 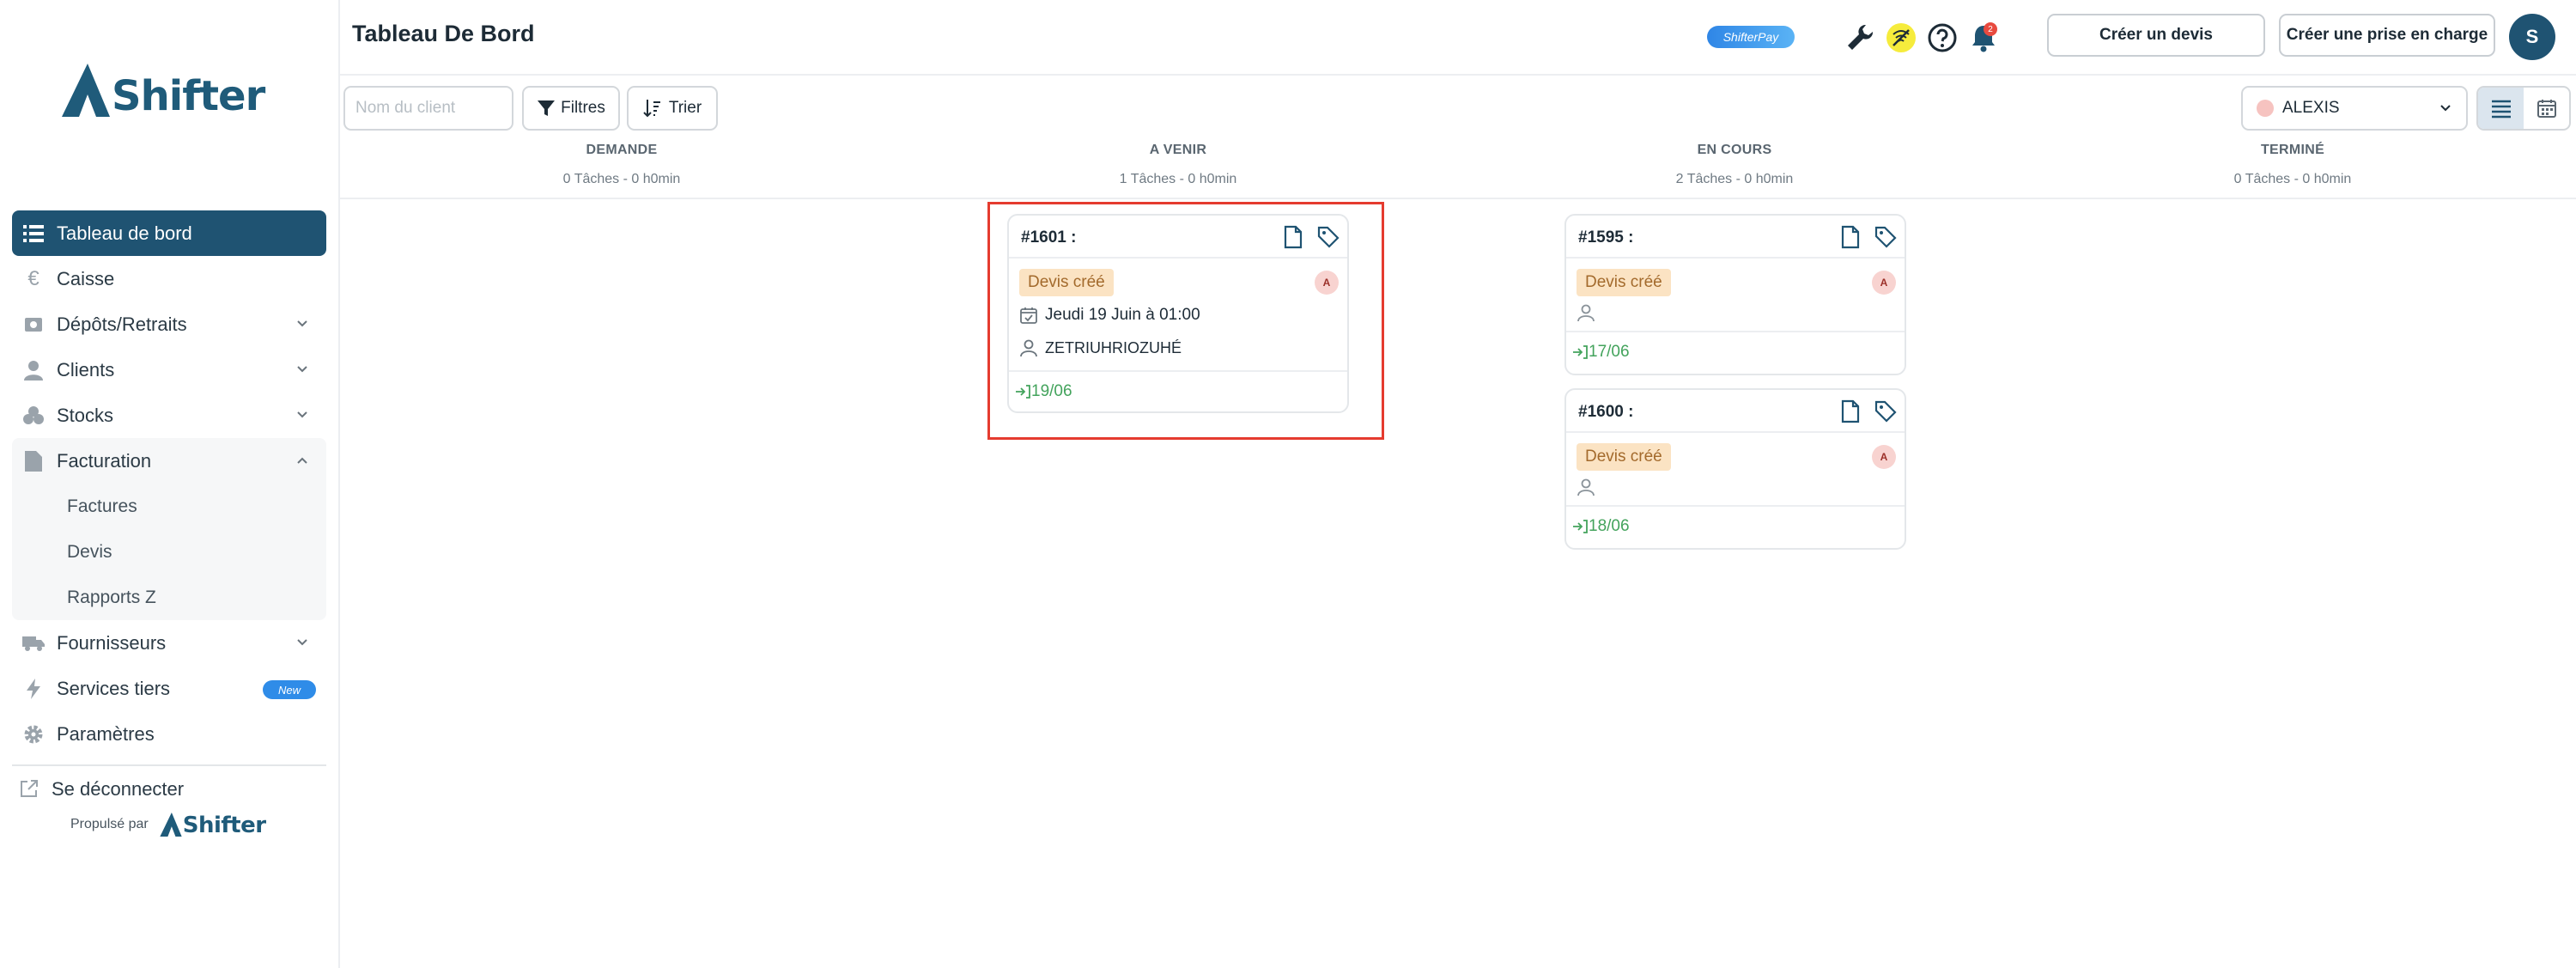 I want to click on powered-by: Propulsé par Shifter, so click(x=168, y=825).